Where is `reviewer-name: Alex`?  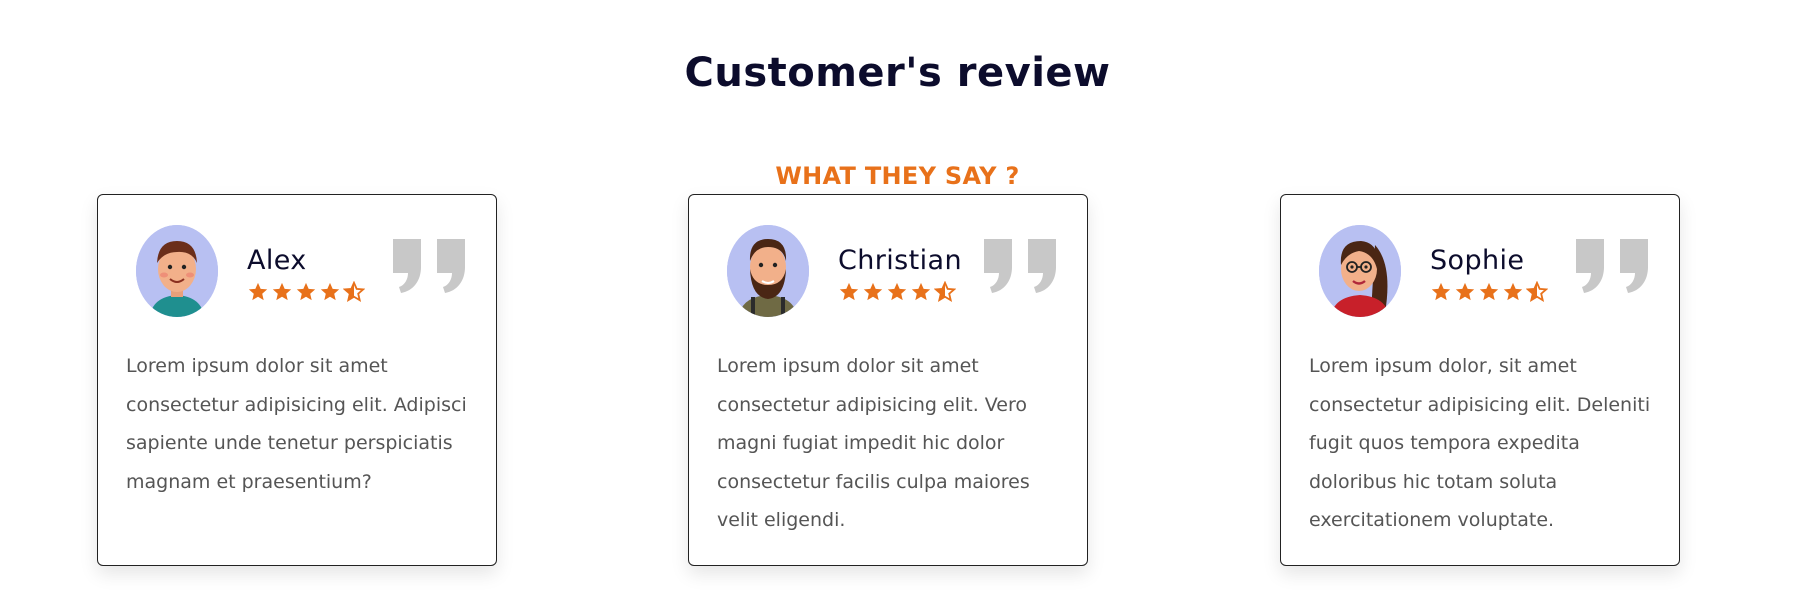
reviewer-name: Alex is located at coordinates (277, 260).